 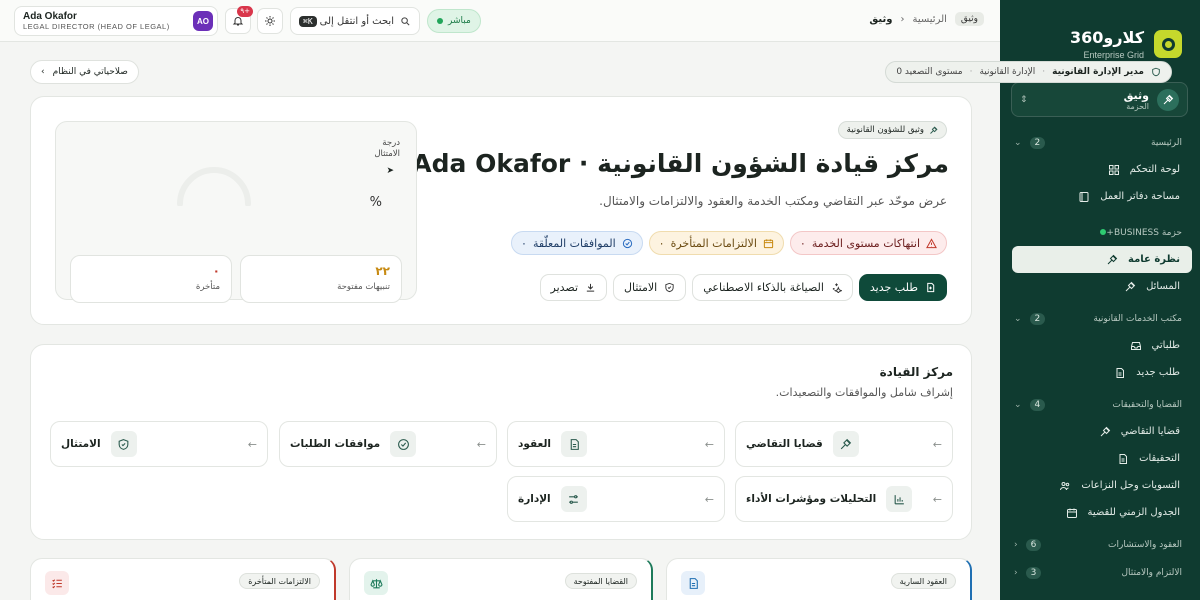 I want to click on sidebar-item-investigations: التحقيقات, so click(x=1100, y=458).